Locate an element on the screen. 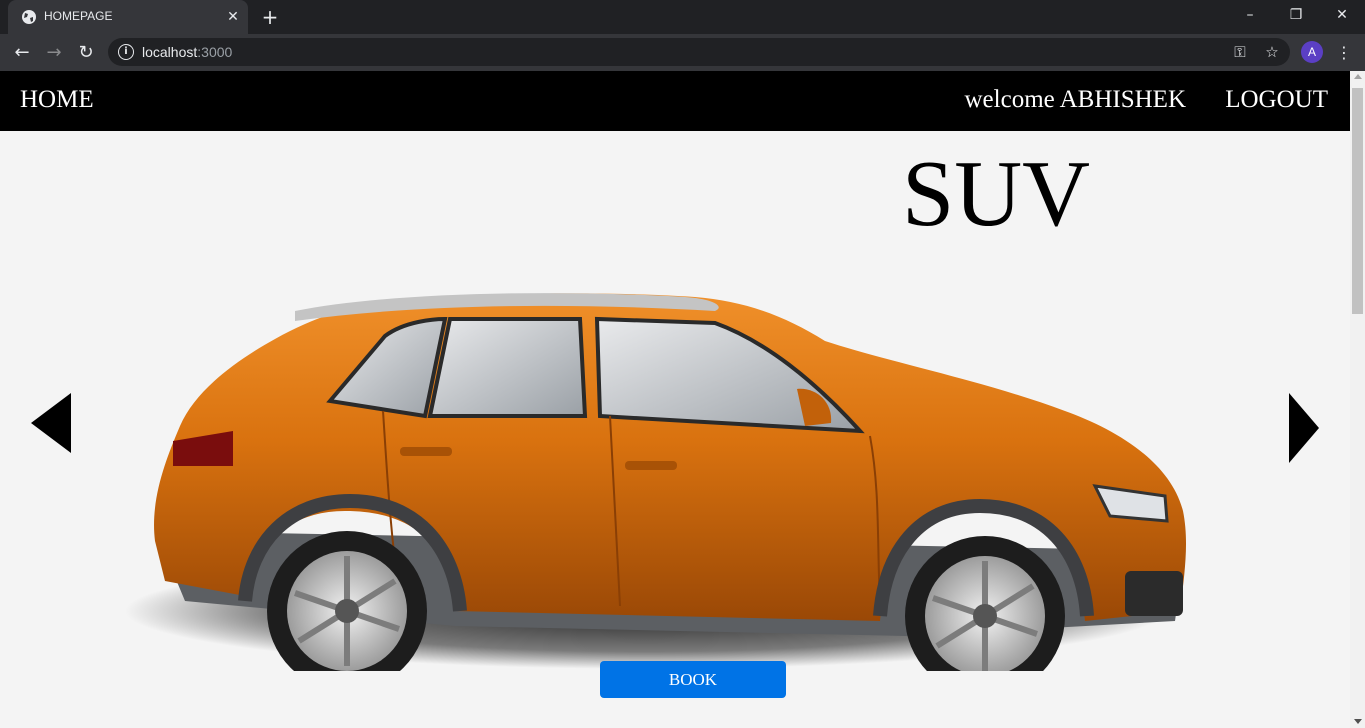 This screenshot has width=1365, height=728. reload-icon: ↻ is located at coordinates (86, 53).